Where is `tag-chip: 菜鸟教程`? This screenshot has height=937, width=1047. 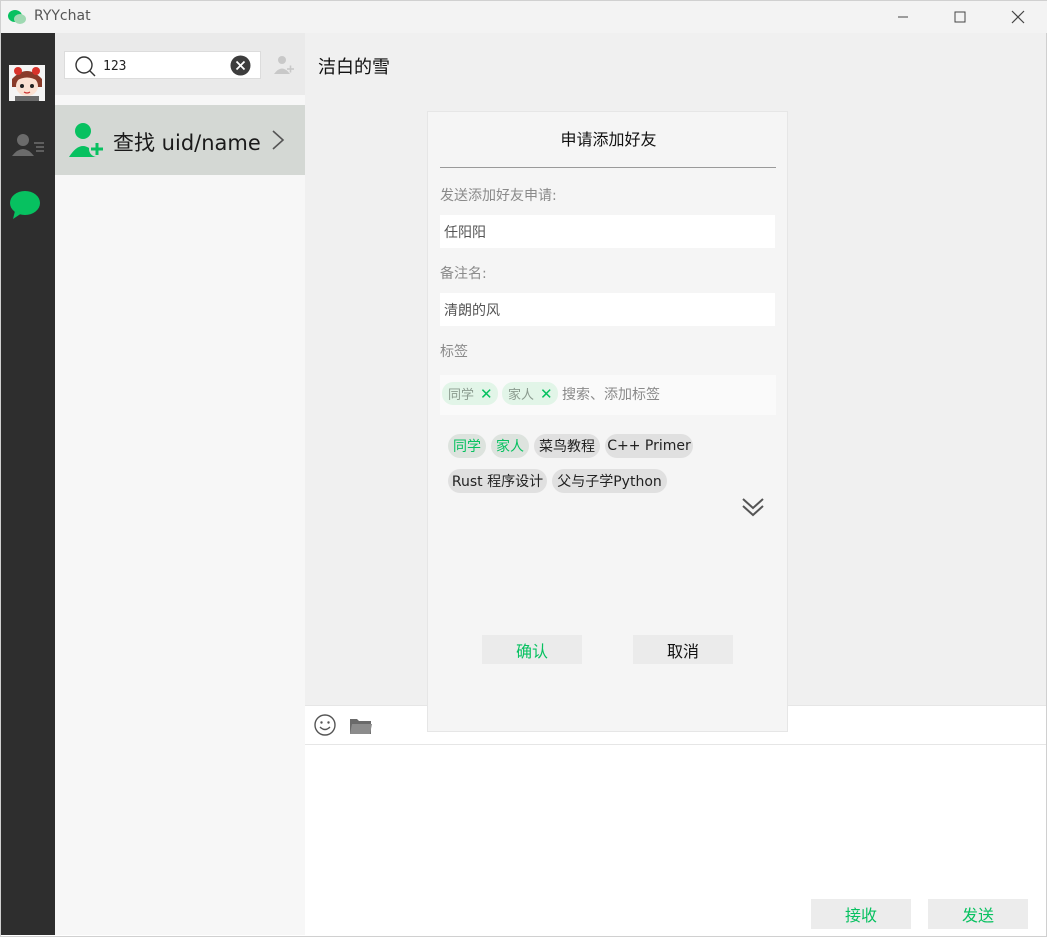 tag-chip: 菜鸟教程 is located at coordinates (567, 446).